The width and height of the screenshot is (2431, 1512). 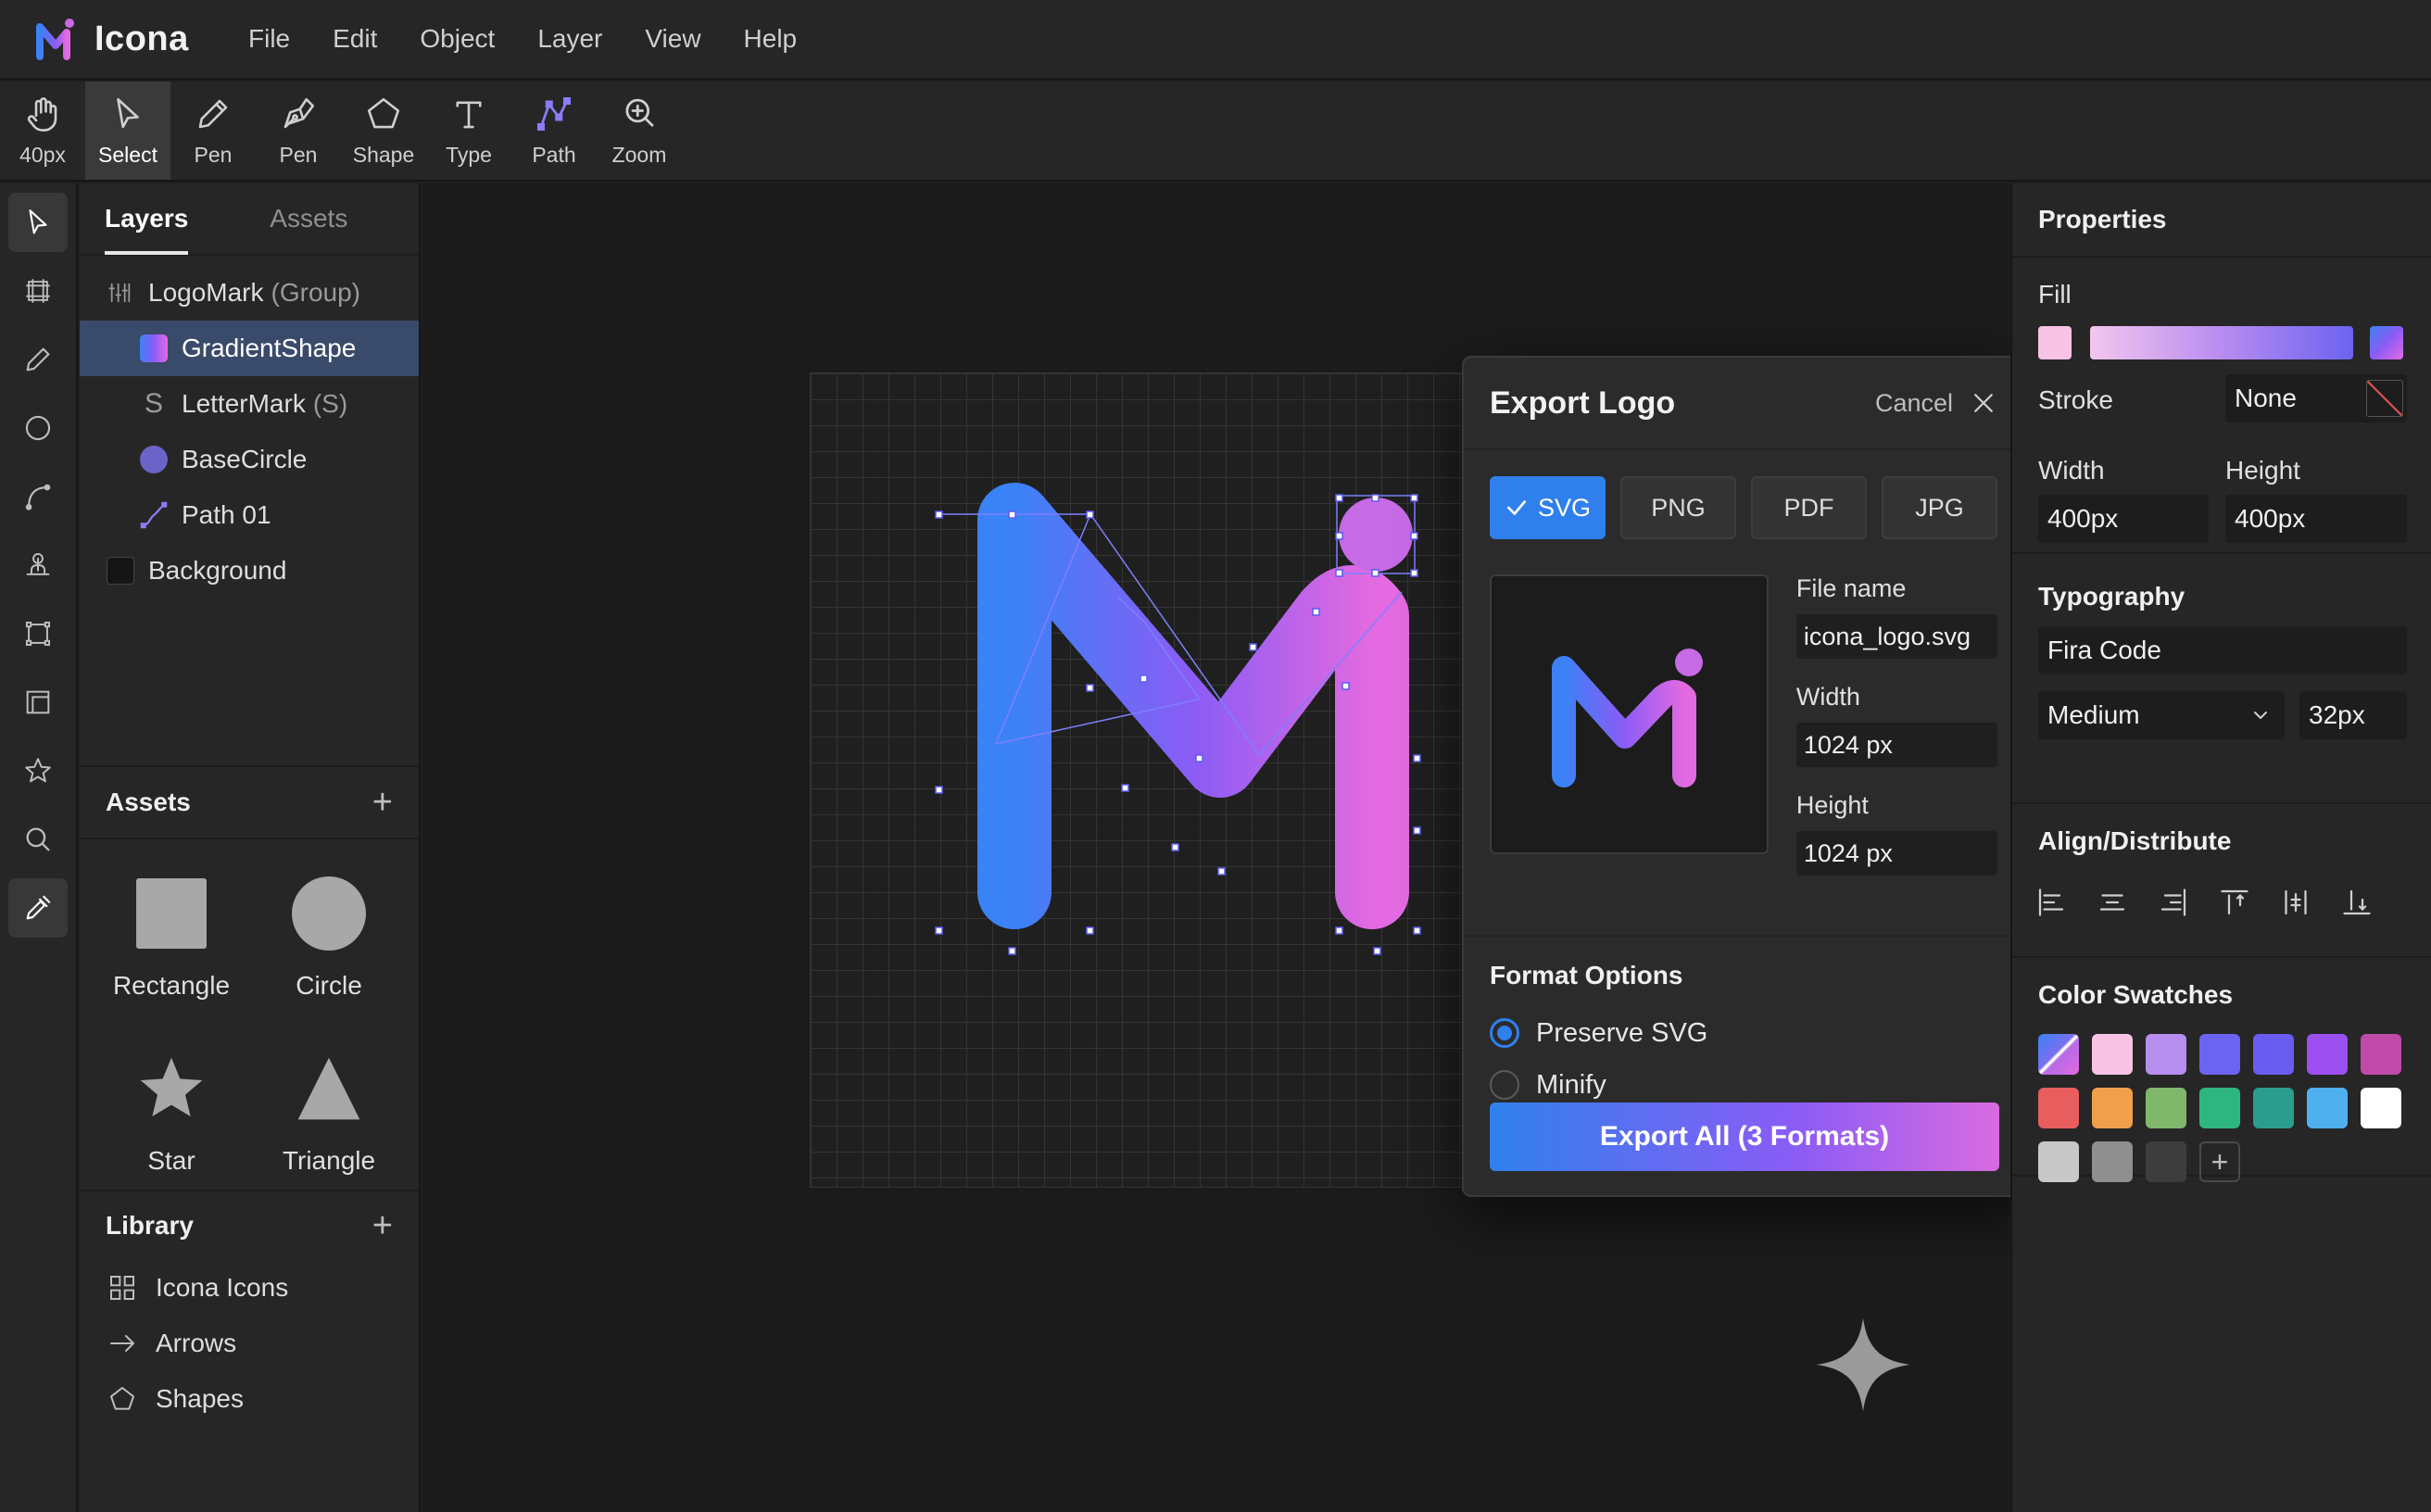 What do you see at coordinates (171, 1121) in the screenshot?
I see `asset-star: Star` at bounding box center [171, 1121].